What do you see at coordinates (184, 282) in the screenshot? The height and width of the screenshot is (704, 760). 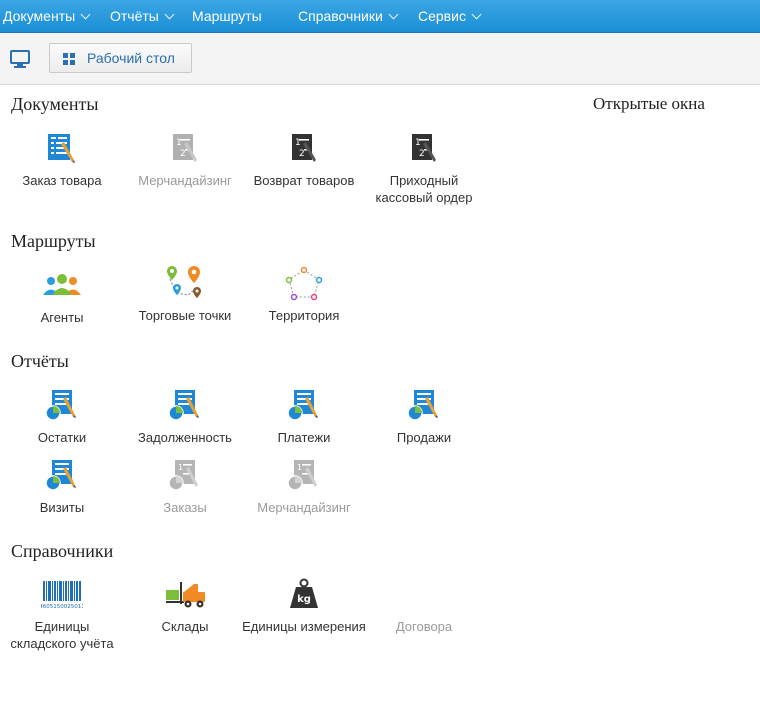 I see `map-pins-icon` at bounding box center [184, 282].